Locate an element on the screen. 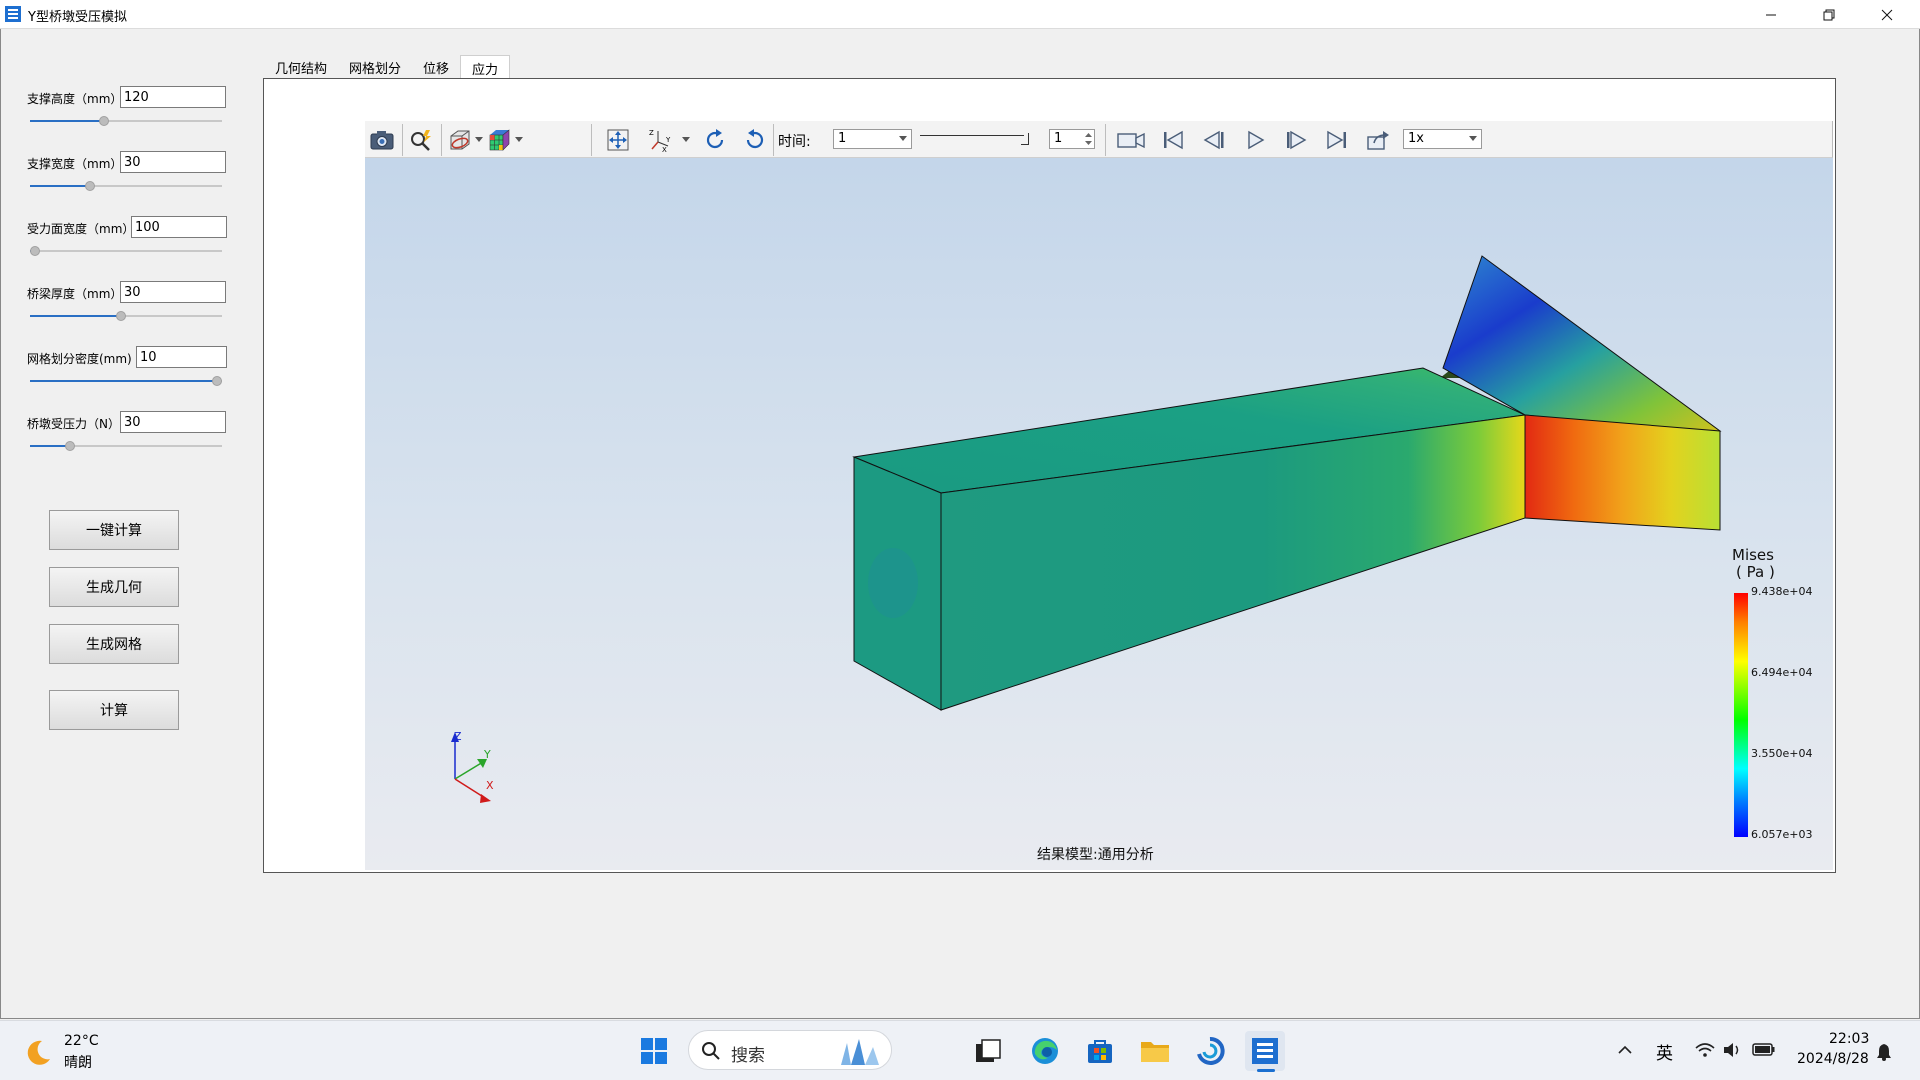  ime-indicator: 英 is located at coordinates (1664, 1051).